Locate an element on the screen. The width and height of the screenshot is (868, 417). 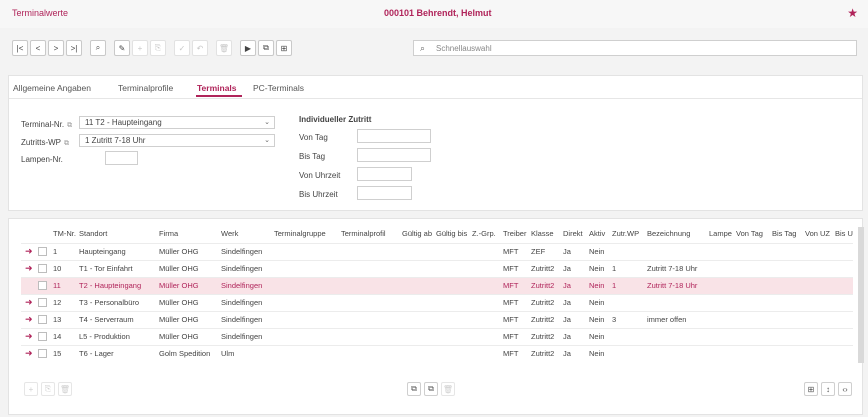
expand-columns-button: ‹› is located at coordinates (845, 389).